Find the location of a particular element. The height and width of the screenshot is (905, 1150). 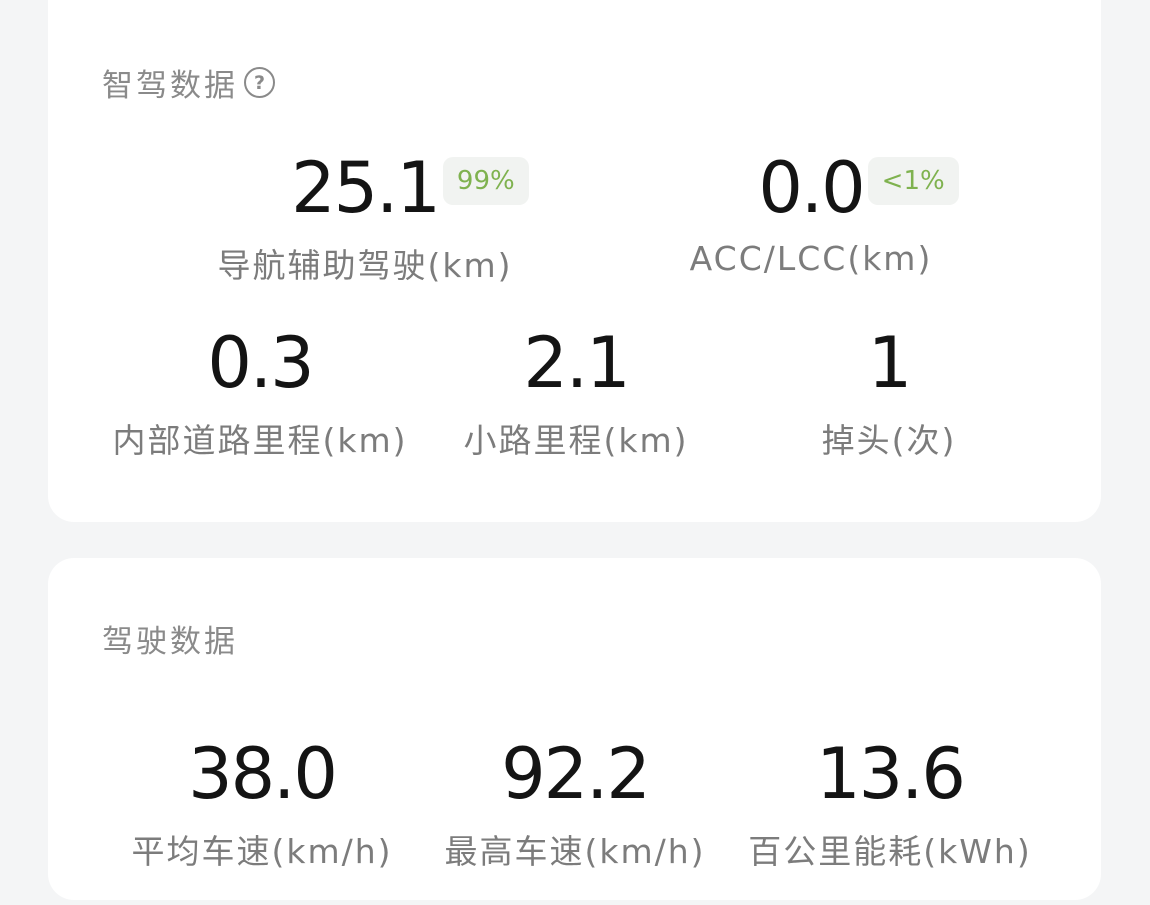

metric-nav-assist-badge: 99% is located at coordinates (485, 181).